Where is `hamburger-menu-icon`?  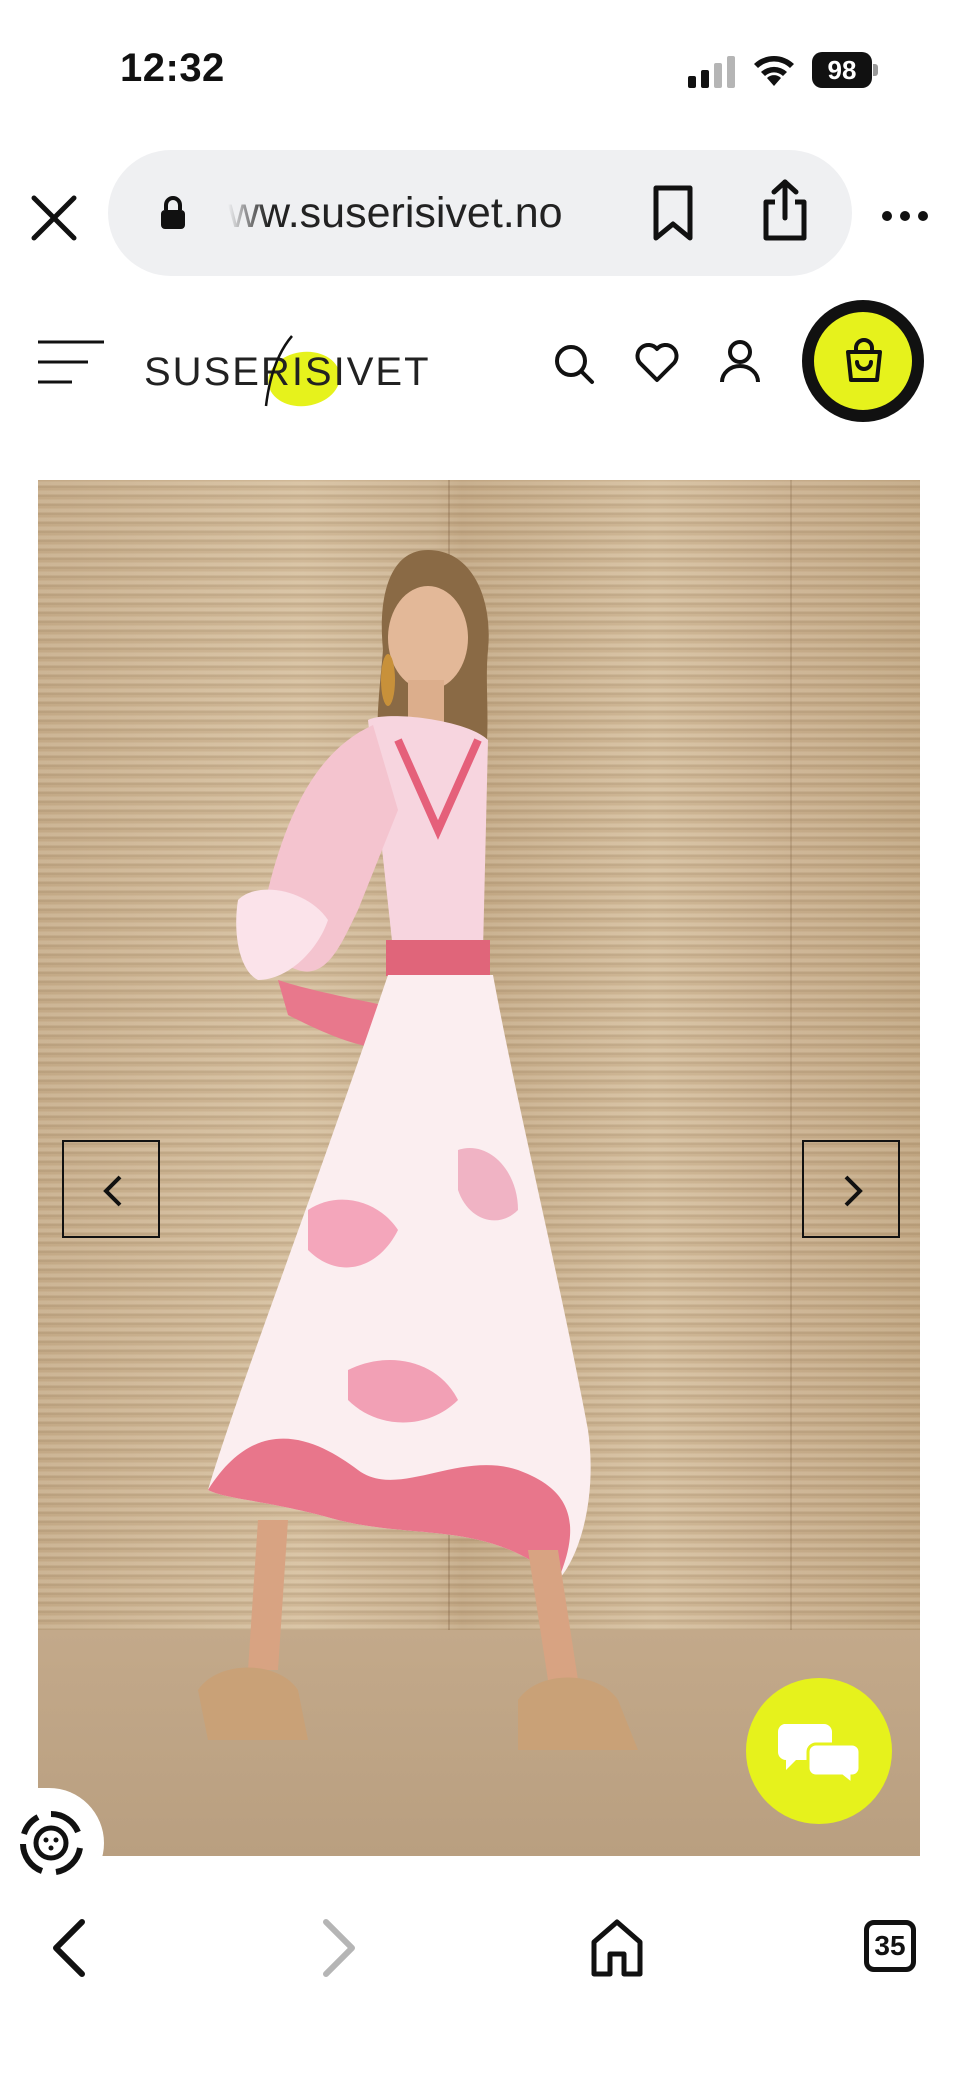 hamburger-menu-icon is located at coordinates (71, 363).